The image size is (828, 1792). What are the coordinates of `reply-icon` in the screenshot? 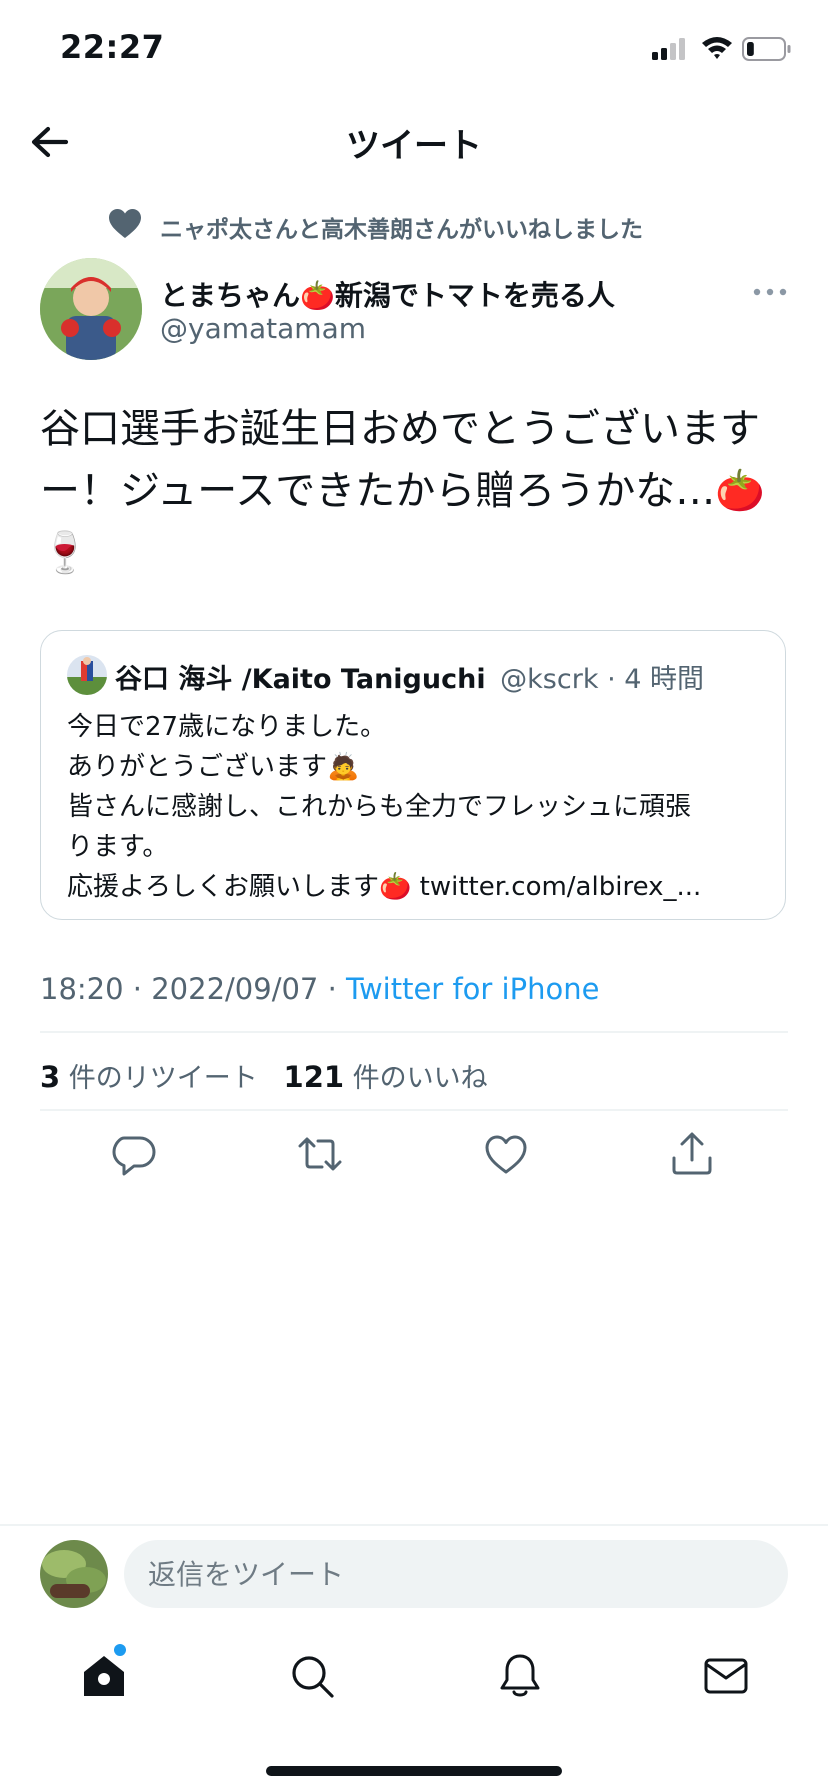 It's located at (134, 1154).